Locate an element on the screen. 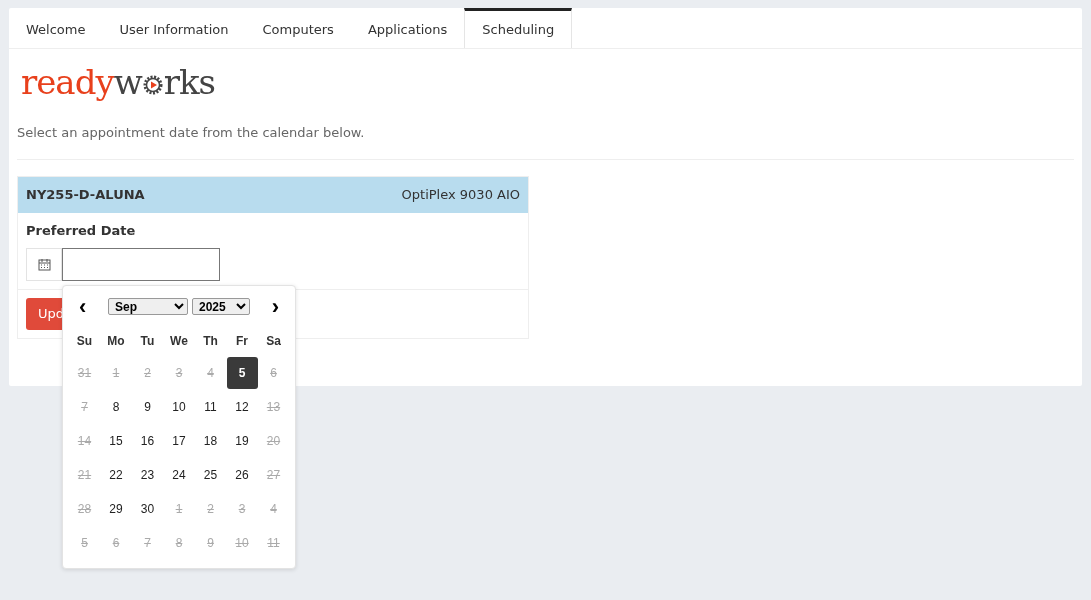  calendar-day: 21 is located at coordinates (84, 474).